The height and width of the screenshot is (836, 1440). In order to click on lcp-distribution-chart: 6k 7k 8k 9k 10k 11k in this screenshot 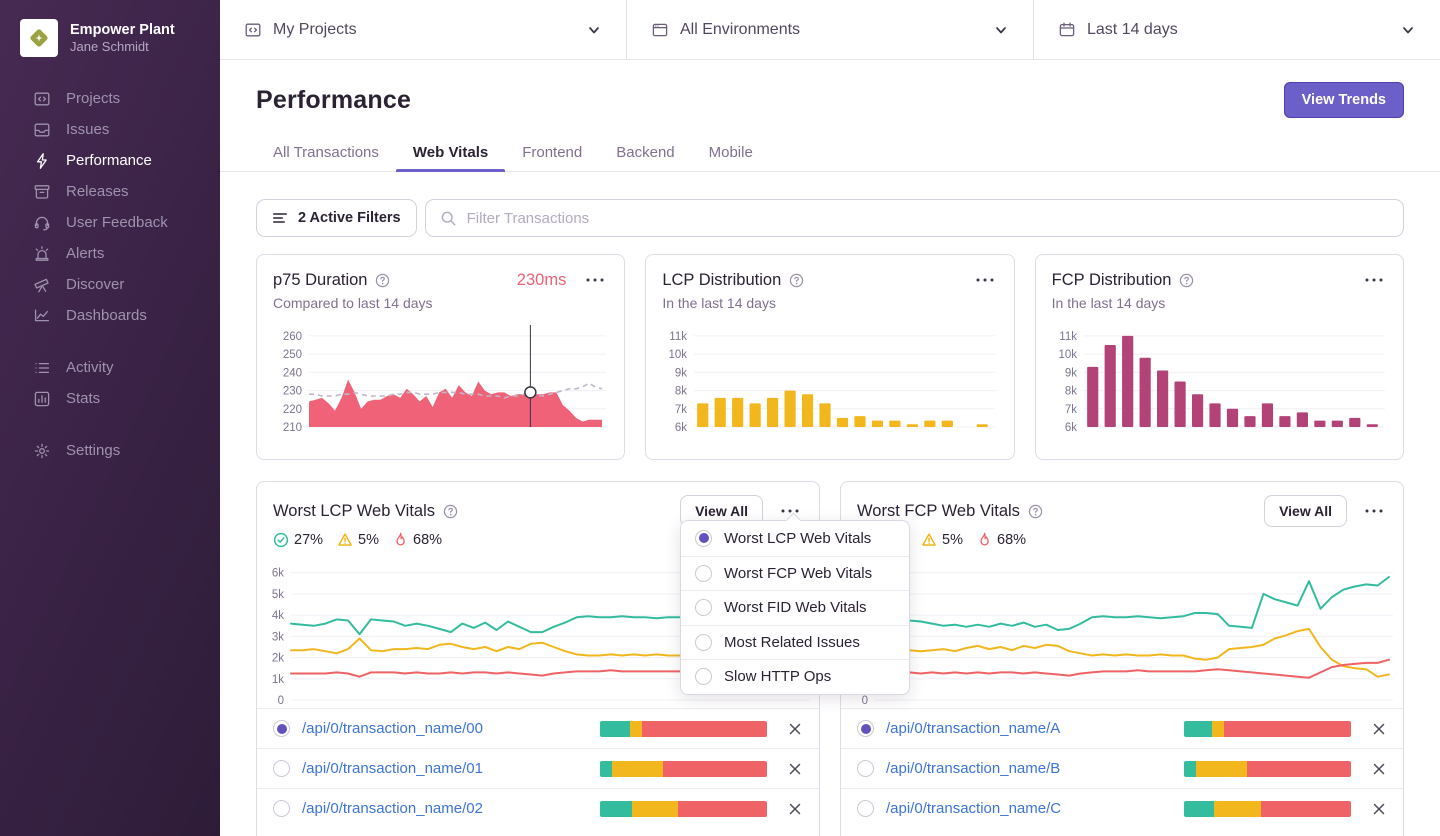, I will do `click(829, 376)`.